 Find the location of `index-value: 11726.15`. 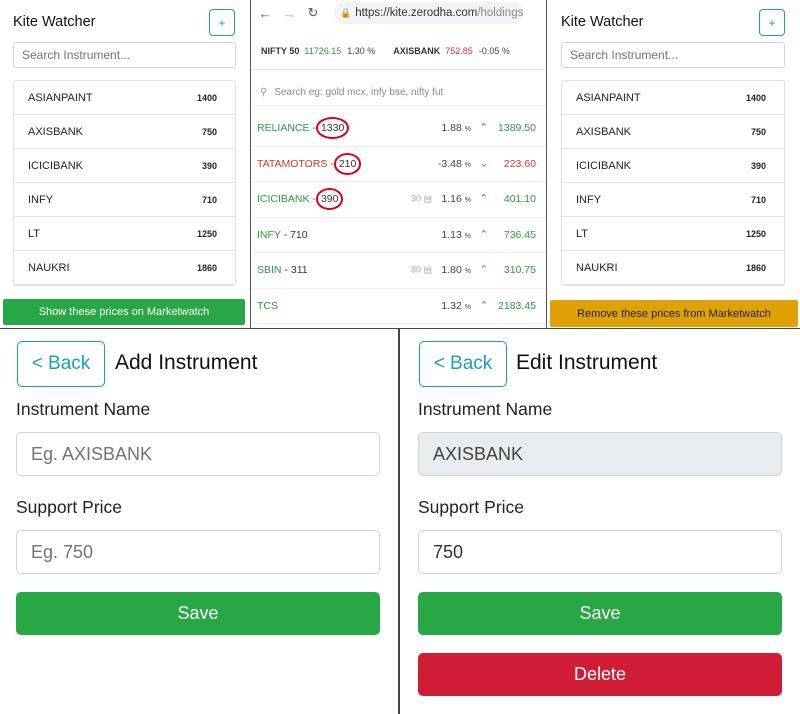

index-value: 11726.15 is located at coordinates (323, 50).